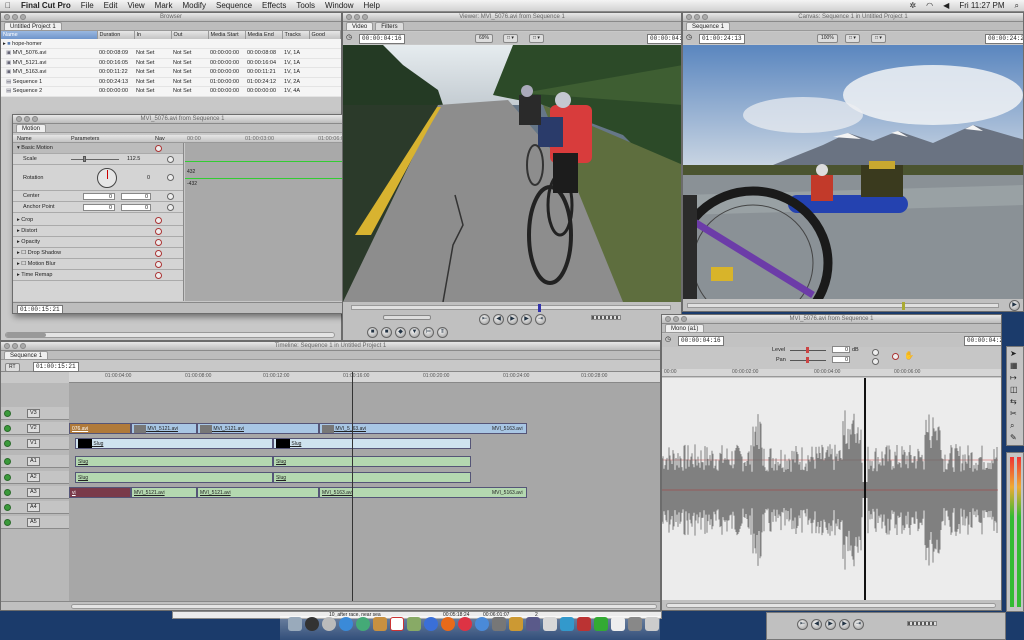 The image size is (1024, 640). What do you see at coordinates (170, 335) in the screenshot?
I see `browser-scrollbar` at bounding box center [170, 335].